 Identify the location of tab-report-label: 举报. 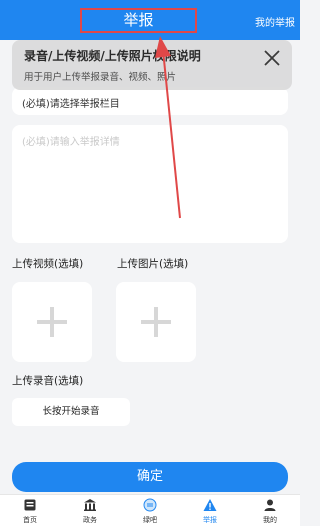
(210, 520).